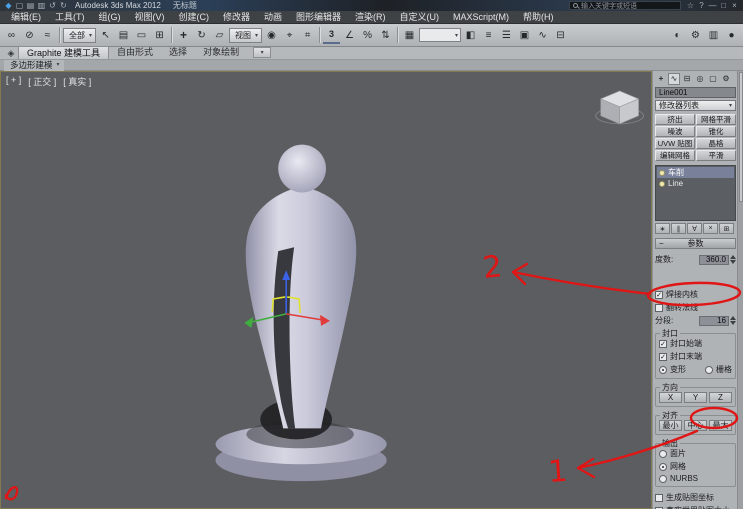 Image resolution: width=743 pixels, height=509 pixels. What do you see at coordinates (659, 497) in the screenshot?
I see `gen-map-checkbox` at bounding box center [659, 497].